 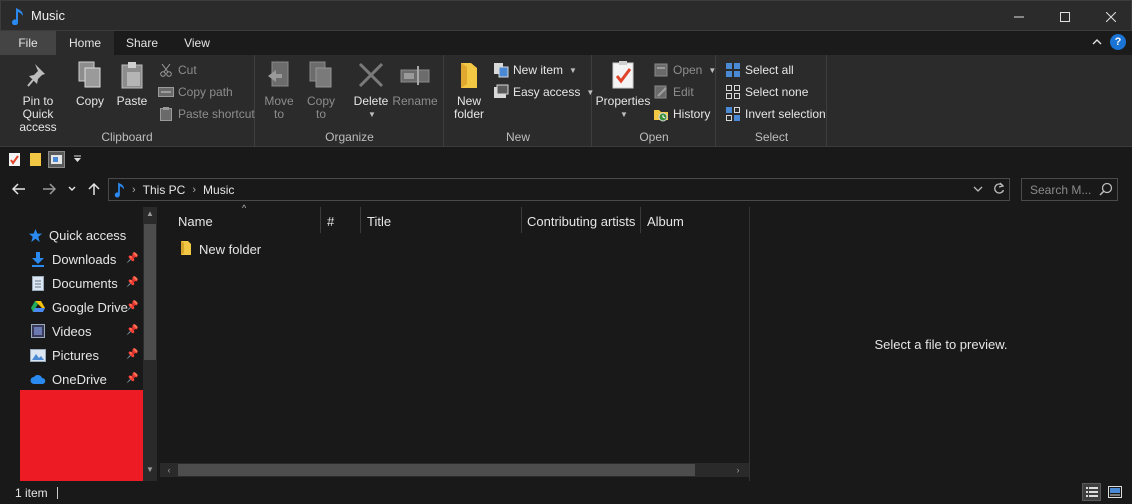 I want to click on scroll-down-icon: ▼, so click(x=150, y=472).